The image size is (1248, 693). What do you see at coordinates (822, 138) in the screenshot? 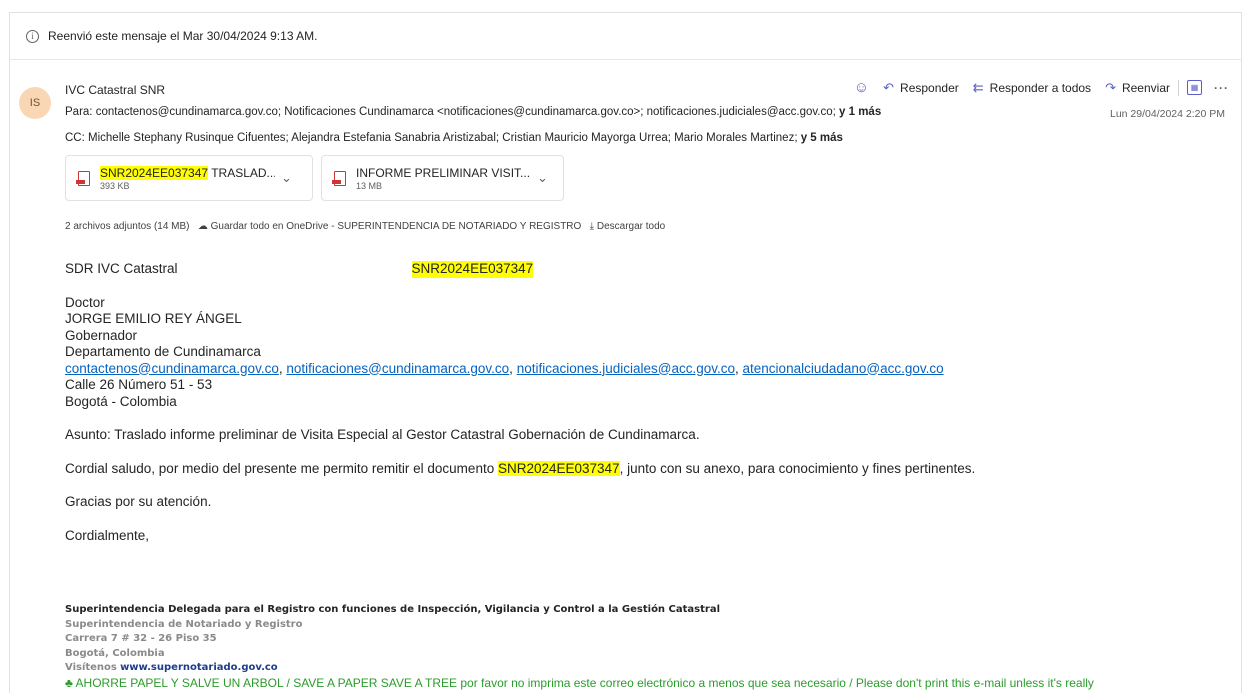
I see `cc-more-link: y 5 más` at bounding box center [822, 138].